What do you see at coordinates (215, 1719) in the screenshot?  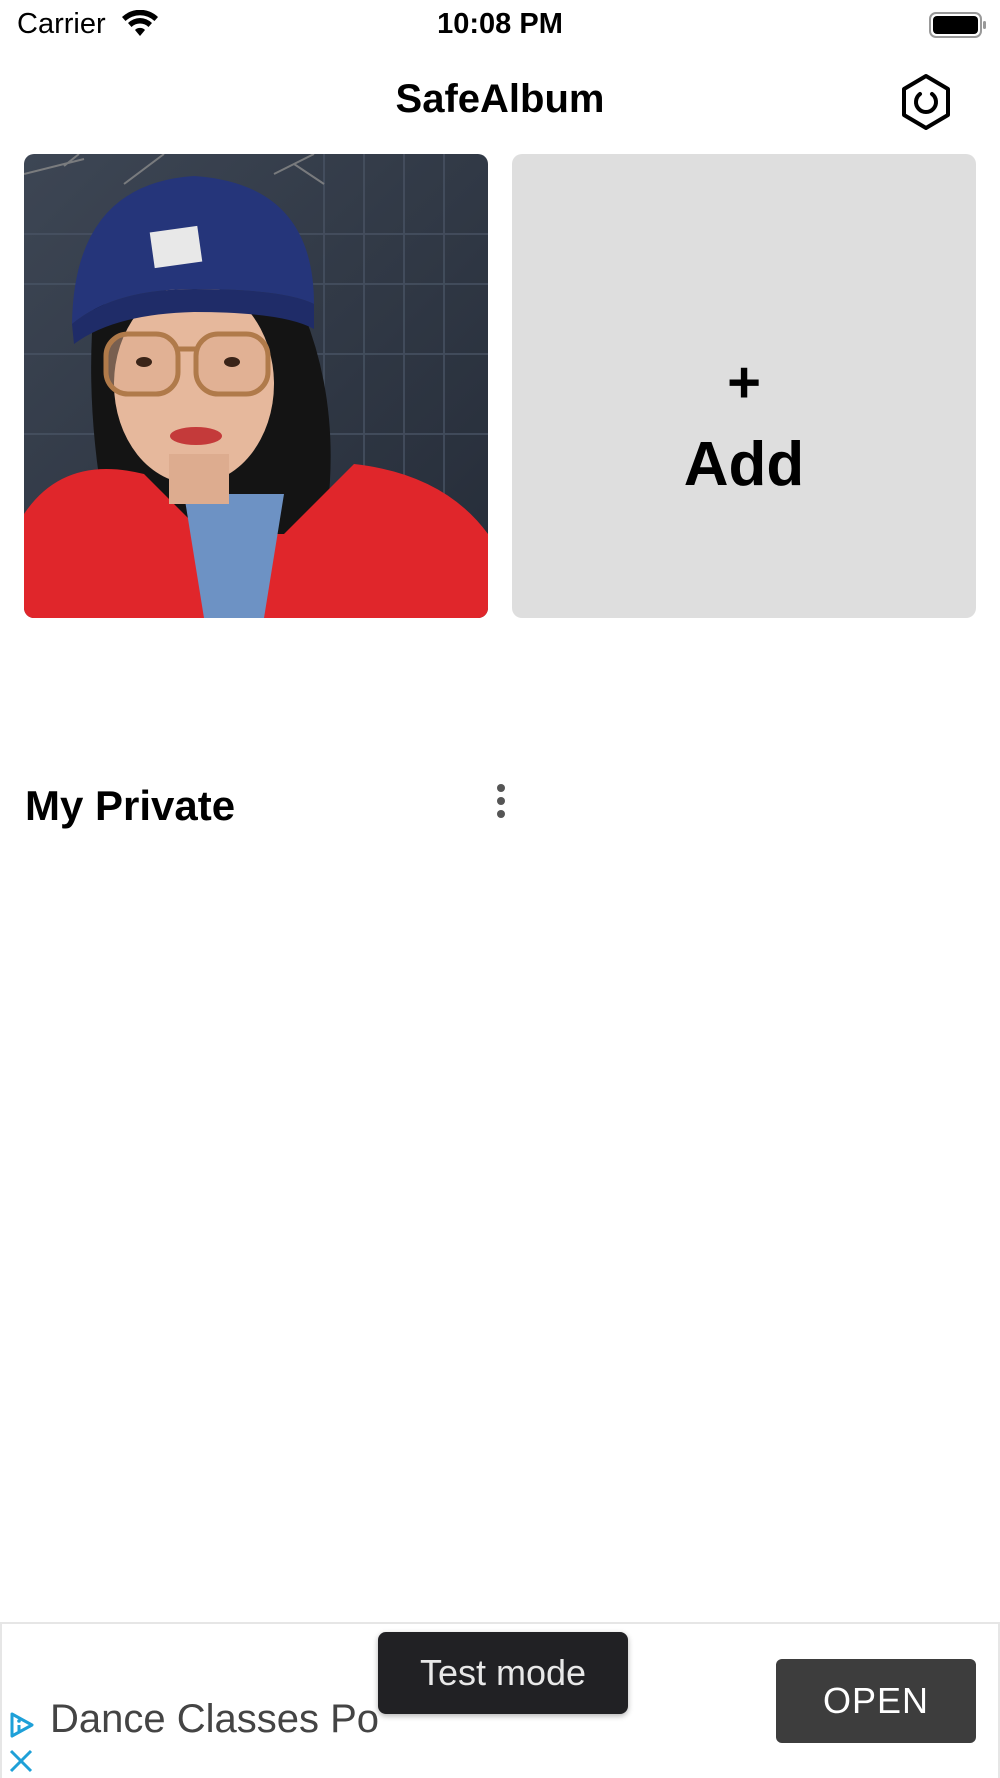 I see `ad-title: Dance Classes Po` at bounding box center [215, 1719].